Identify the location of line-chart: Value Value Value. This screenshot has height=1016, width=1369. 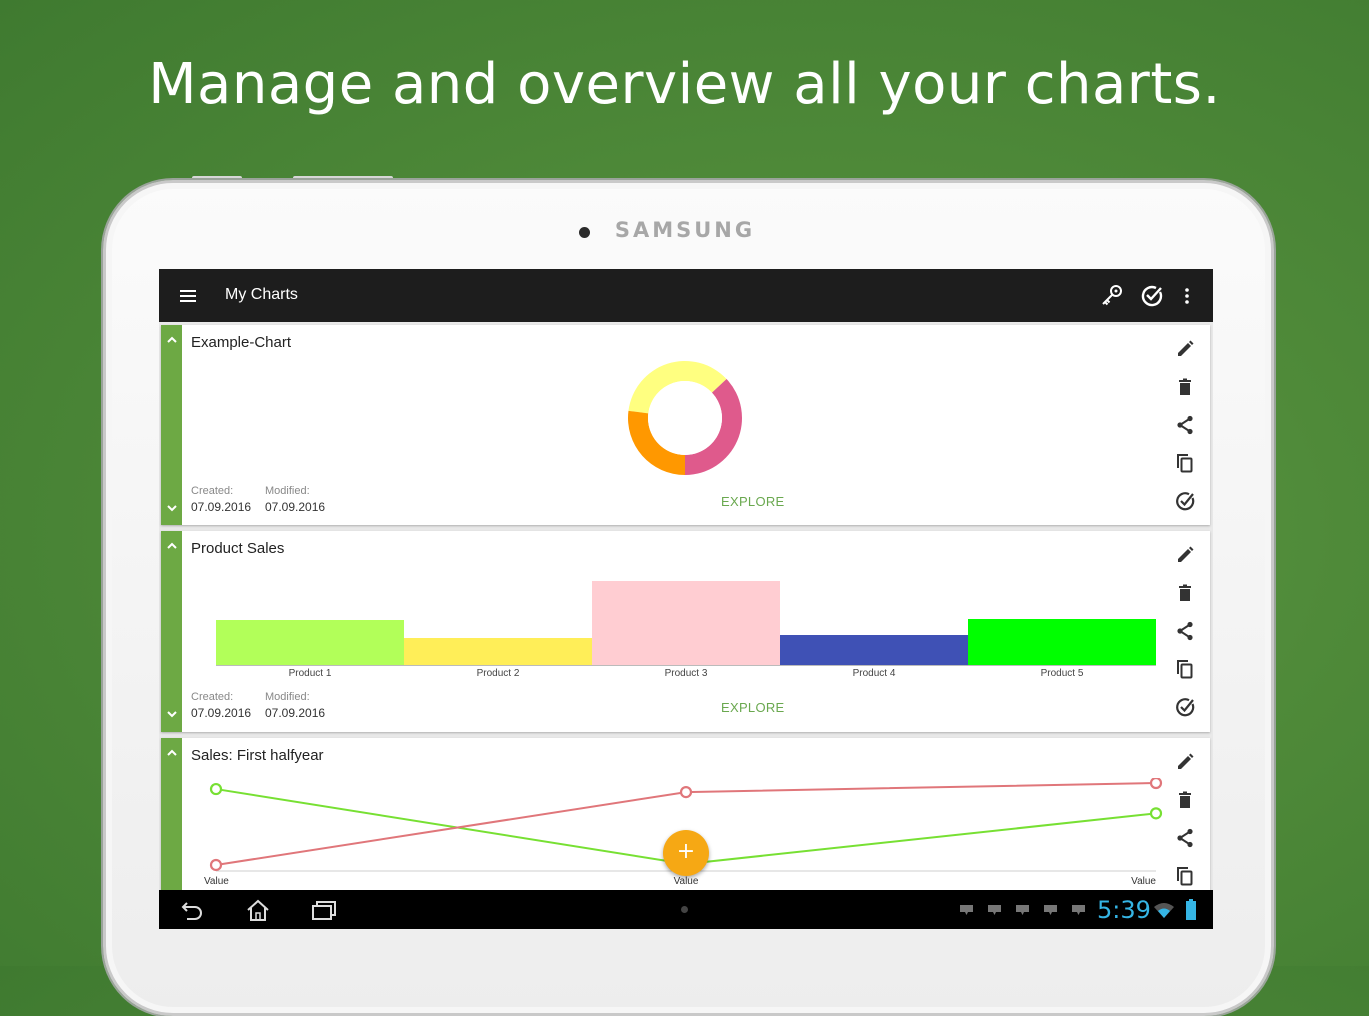
(683, 832).